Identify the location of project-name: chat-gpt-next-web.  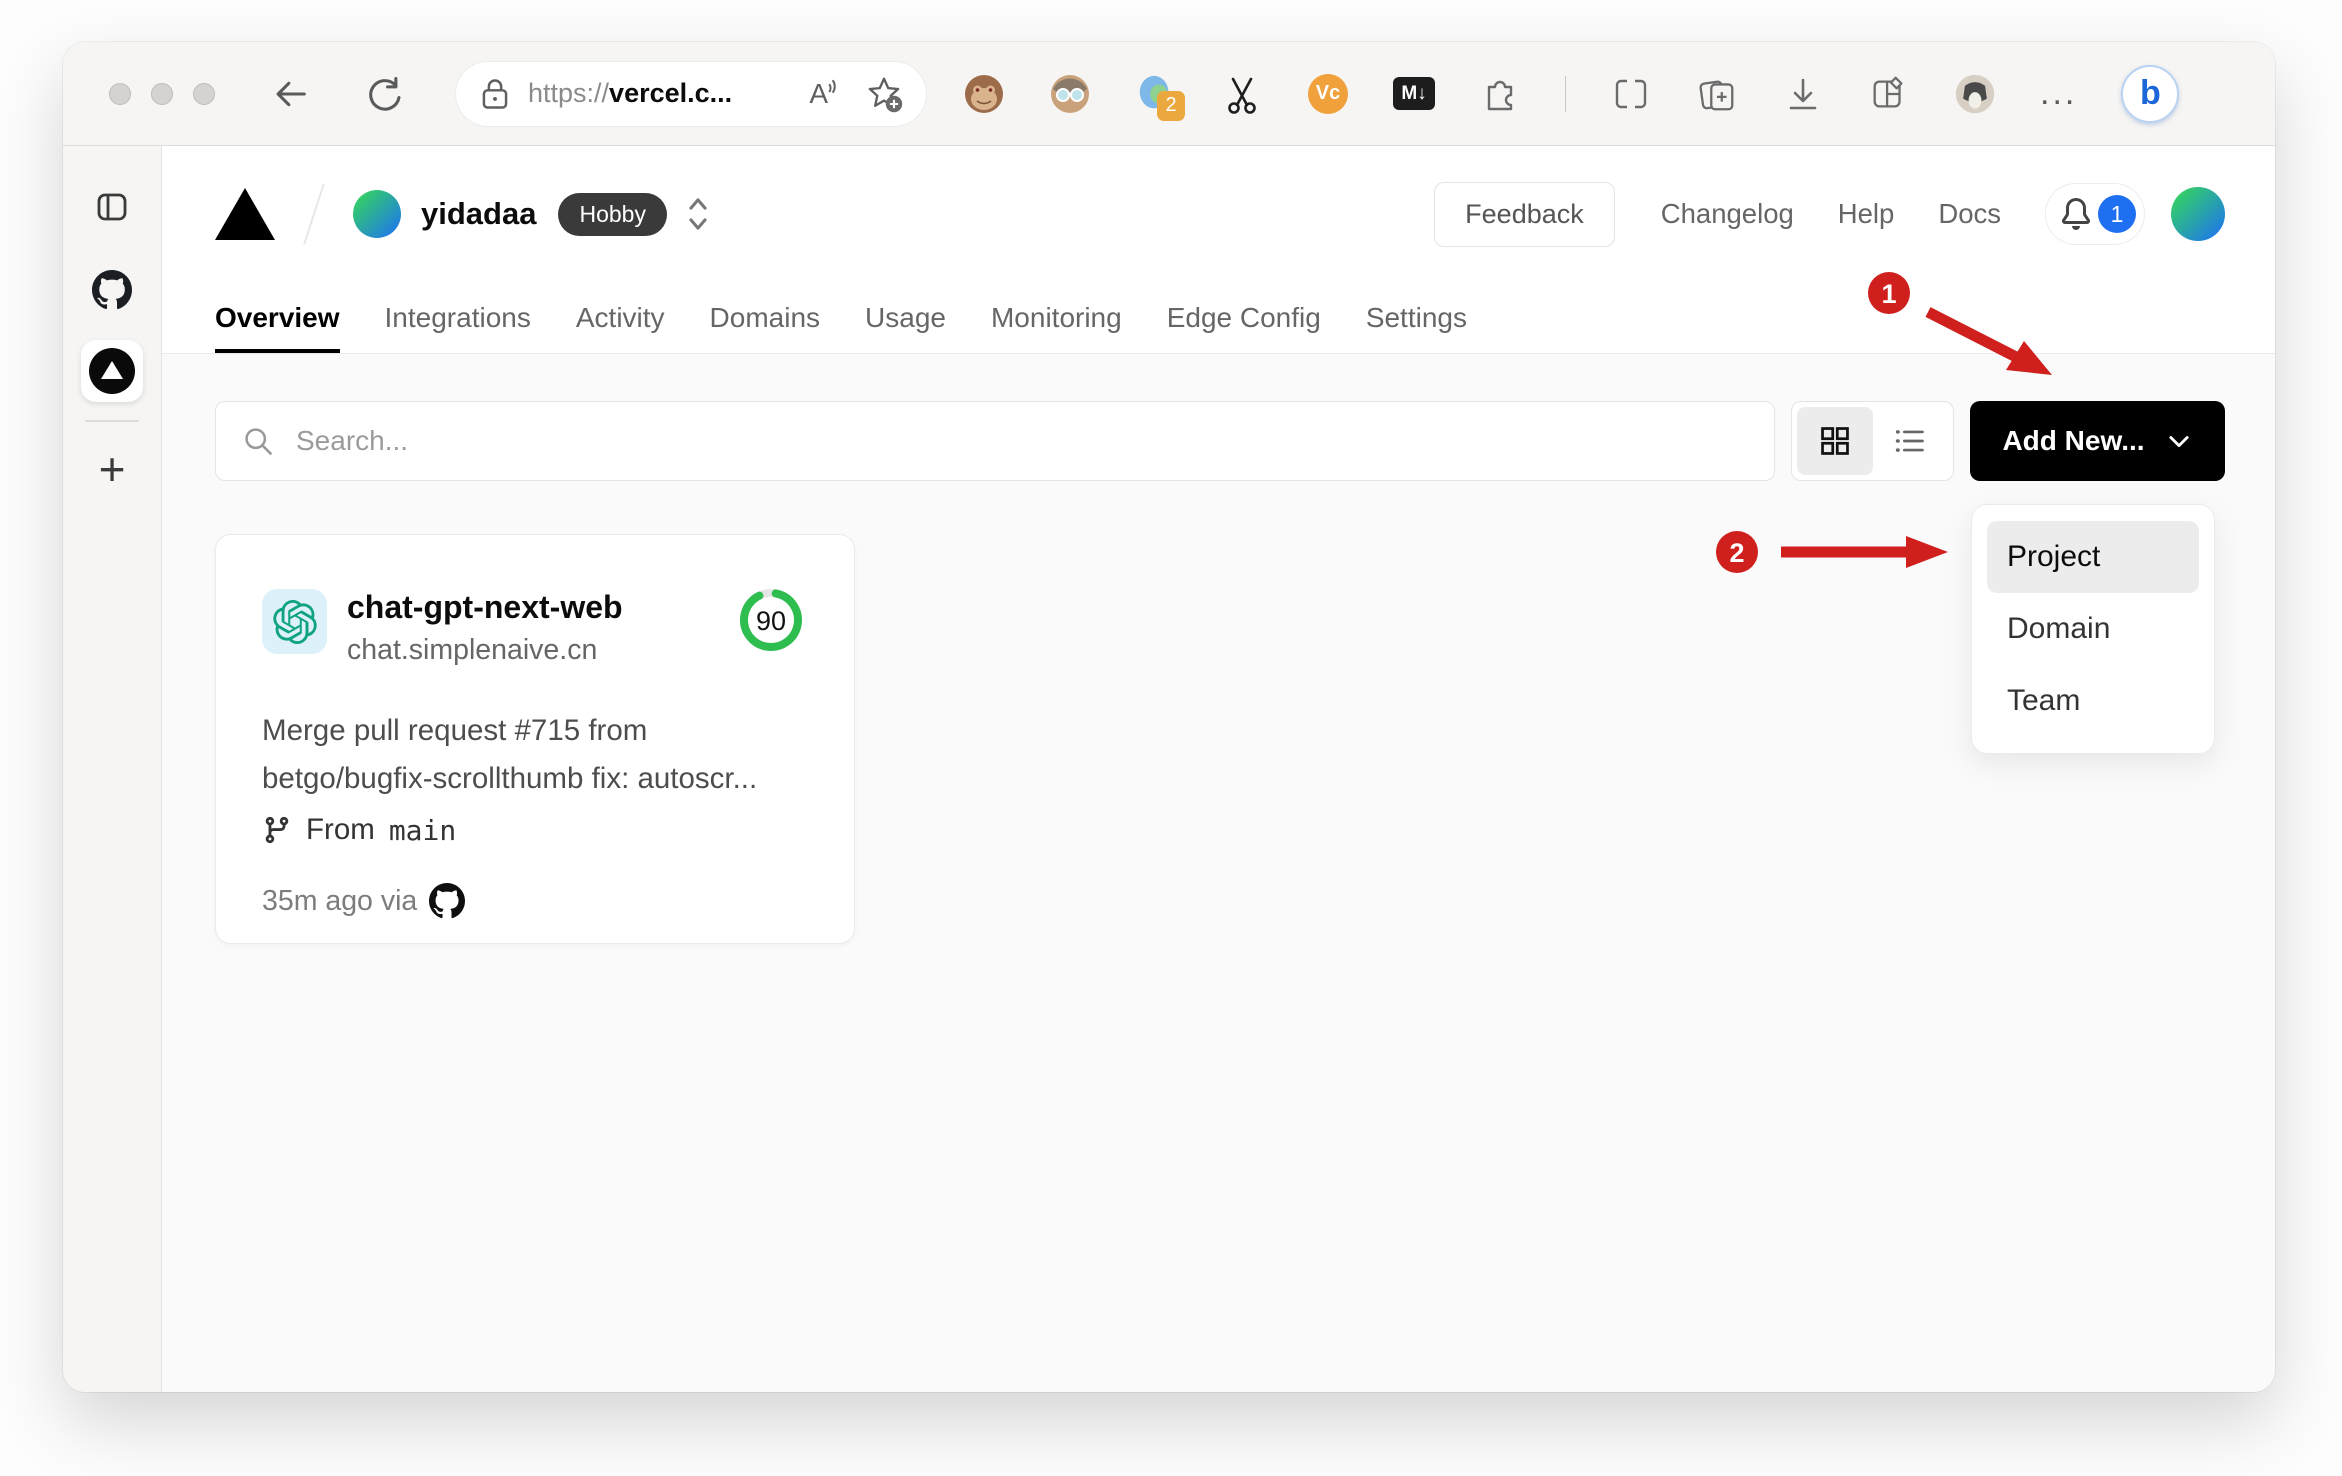
(485, 607).